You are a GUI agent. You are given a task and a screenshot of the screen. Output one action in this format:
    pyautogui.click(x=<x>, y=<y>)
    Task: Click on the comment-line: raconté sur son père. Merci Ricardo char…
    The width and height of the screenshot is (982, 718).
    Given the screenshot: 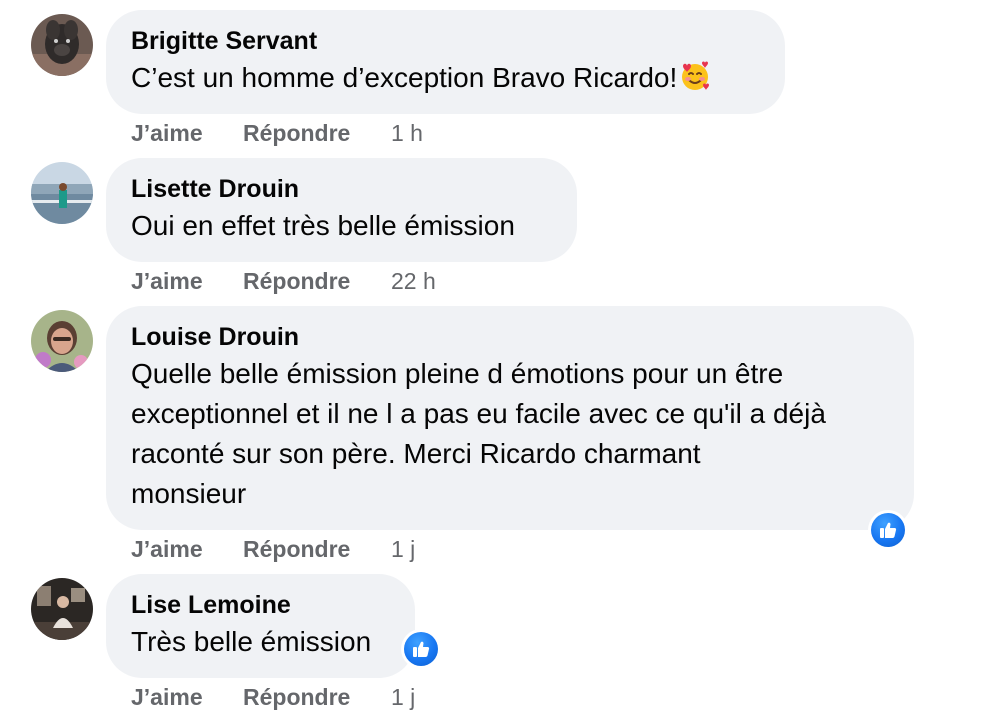 What is the action you would take?
    pyautogui.click(x=416, y=453)
    